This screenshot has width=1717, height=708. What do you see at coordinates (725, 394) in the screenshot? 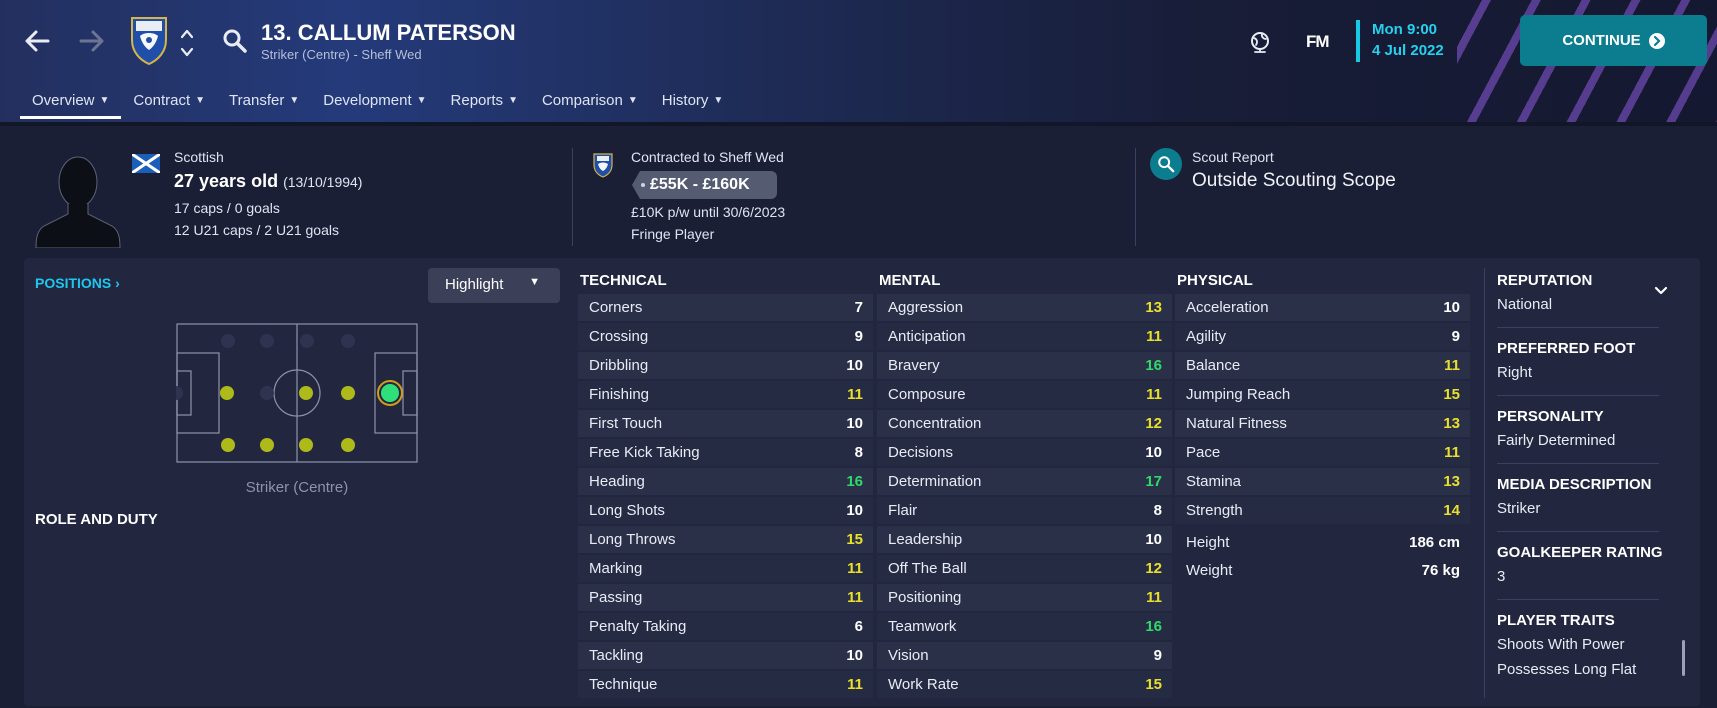
I see `attribute-row: Finishing 11` at bounding box center [725, 394].